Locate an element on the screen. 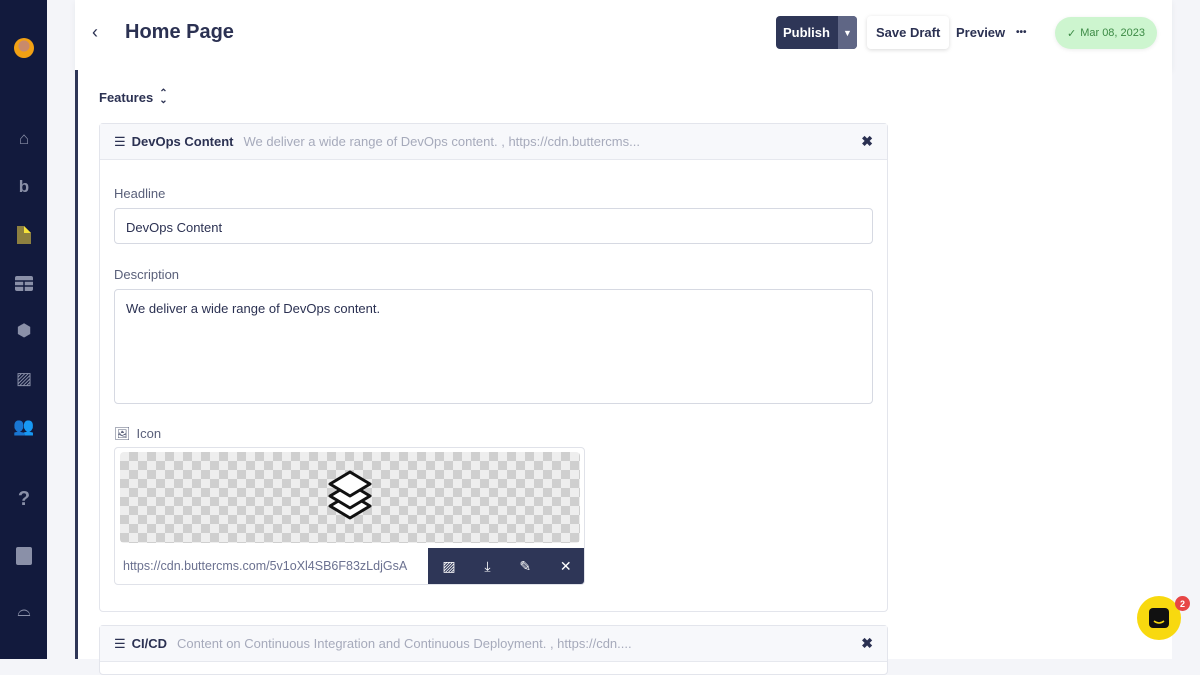 The image size is (1200, 675). features-header: Features ⌃ ⌄ is located at coordinates (133, 97).